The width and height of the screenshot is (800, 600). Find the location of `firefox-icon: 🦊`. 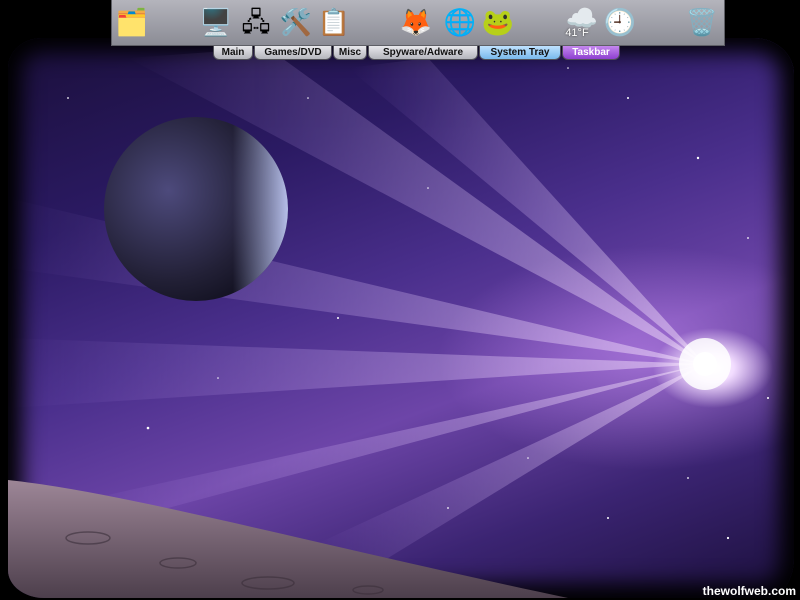

firefox-icon: 🦊 is located at coordinates (416, 22).